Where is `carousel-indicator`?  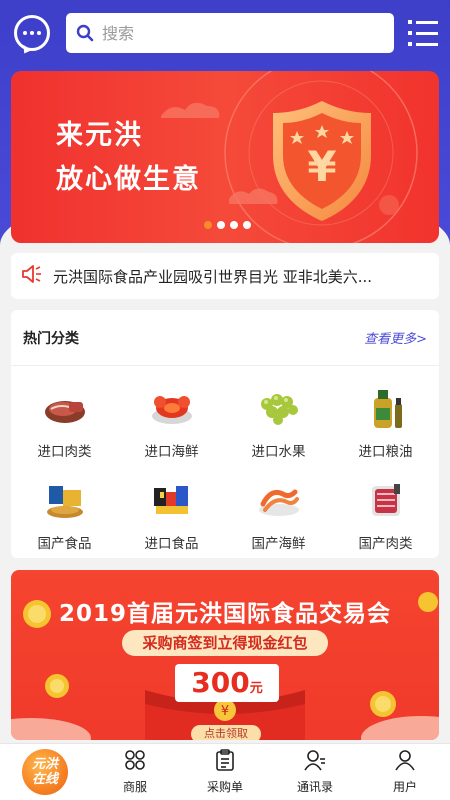 carousel-indicator is located at coordinates (227, 225).